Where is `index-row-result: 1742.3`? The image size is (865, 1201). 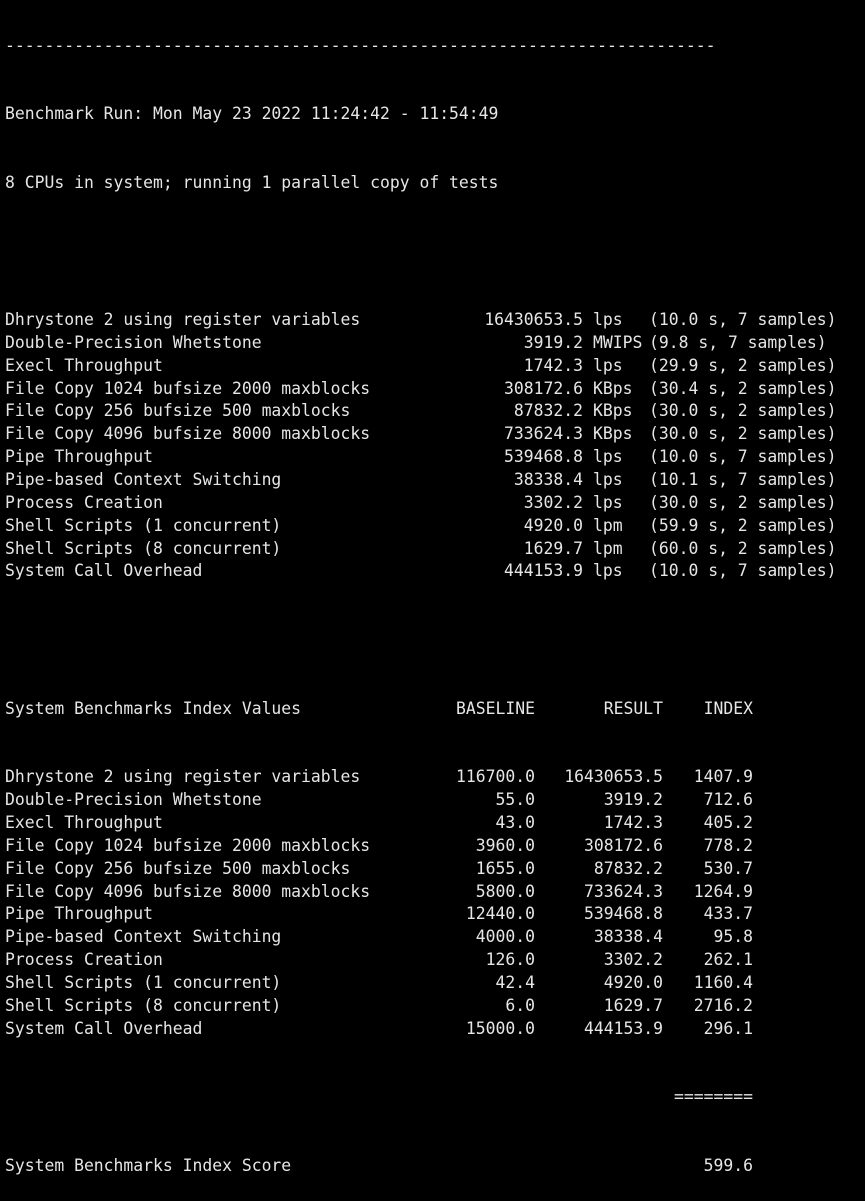 index-row-result: 1742.3 is located at coordinates (633, 822).